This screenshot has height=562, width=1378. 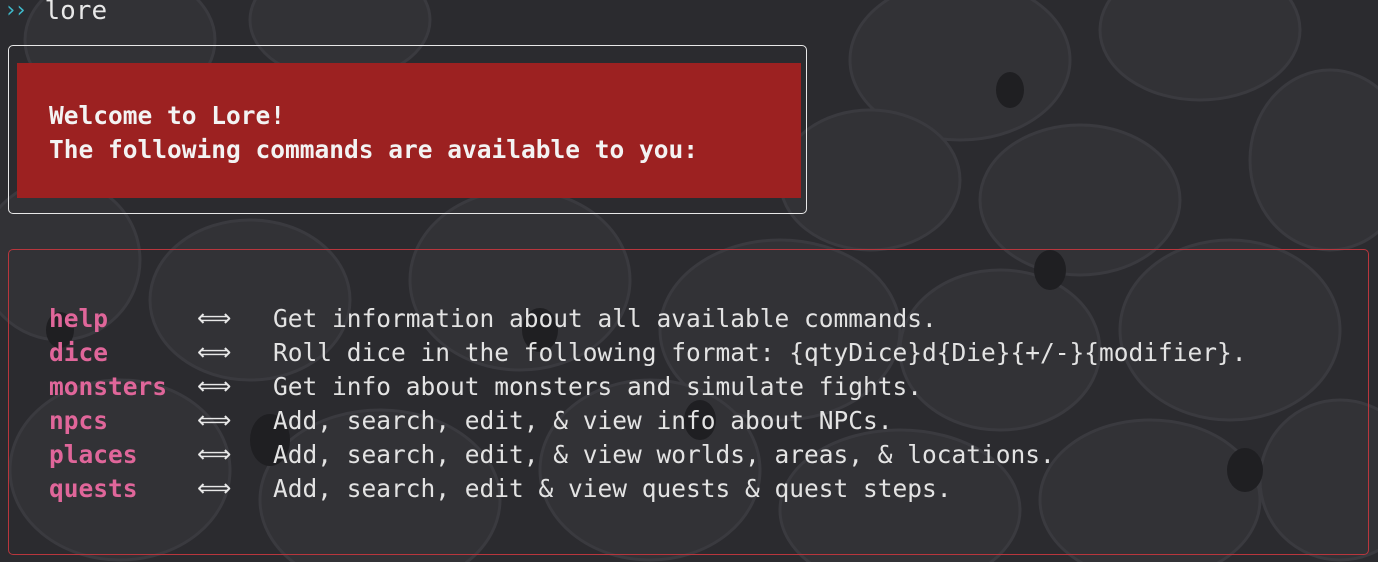 I want to click on prompt-line: ›› lore, so click(x=55, y=14).